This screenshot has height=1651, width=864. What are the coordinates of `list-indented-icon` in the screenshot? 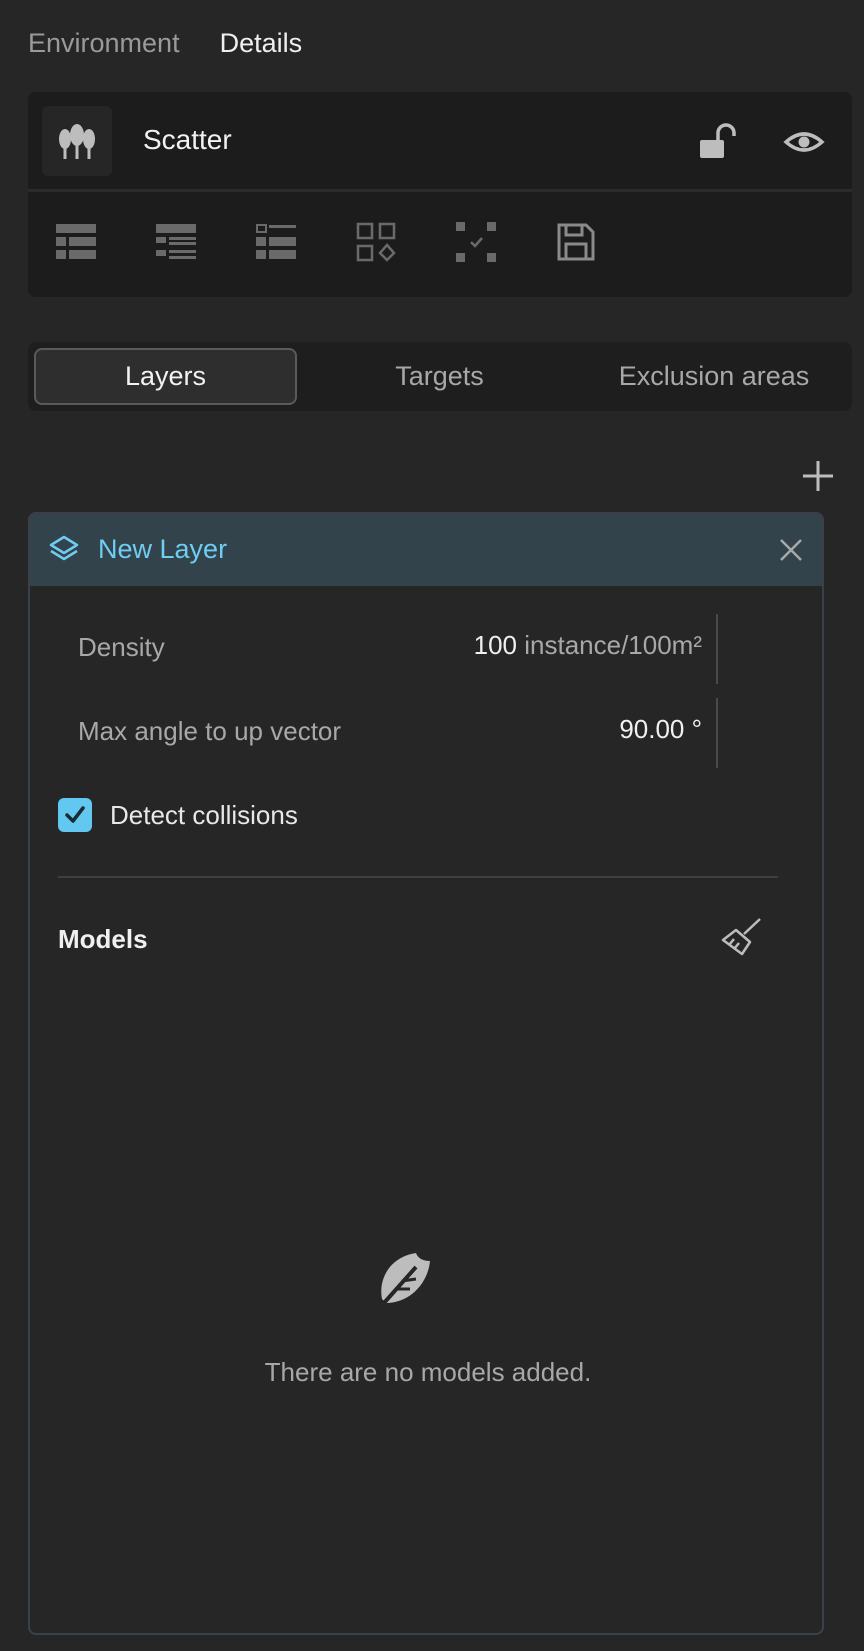 It's located at (176, 242).